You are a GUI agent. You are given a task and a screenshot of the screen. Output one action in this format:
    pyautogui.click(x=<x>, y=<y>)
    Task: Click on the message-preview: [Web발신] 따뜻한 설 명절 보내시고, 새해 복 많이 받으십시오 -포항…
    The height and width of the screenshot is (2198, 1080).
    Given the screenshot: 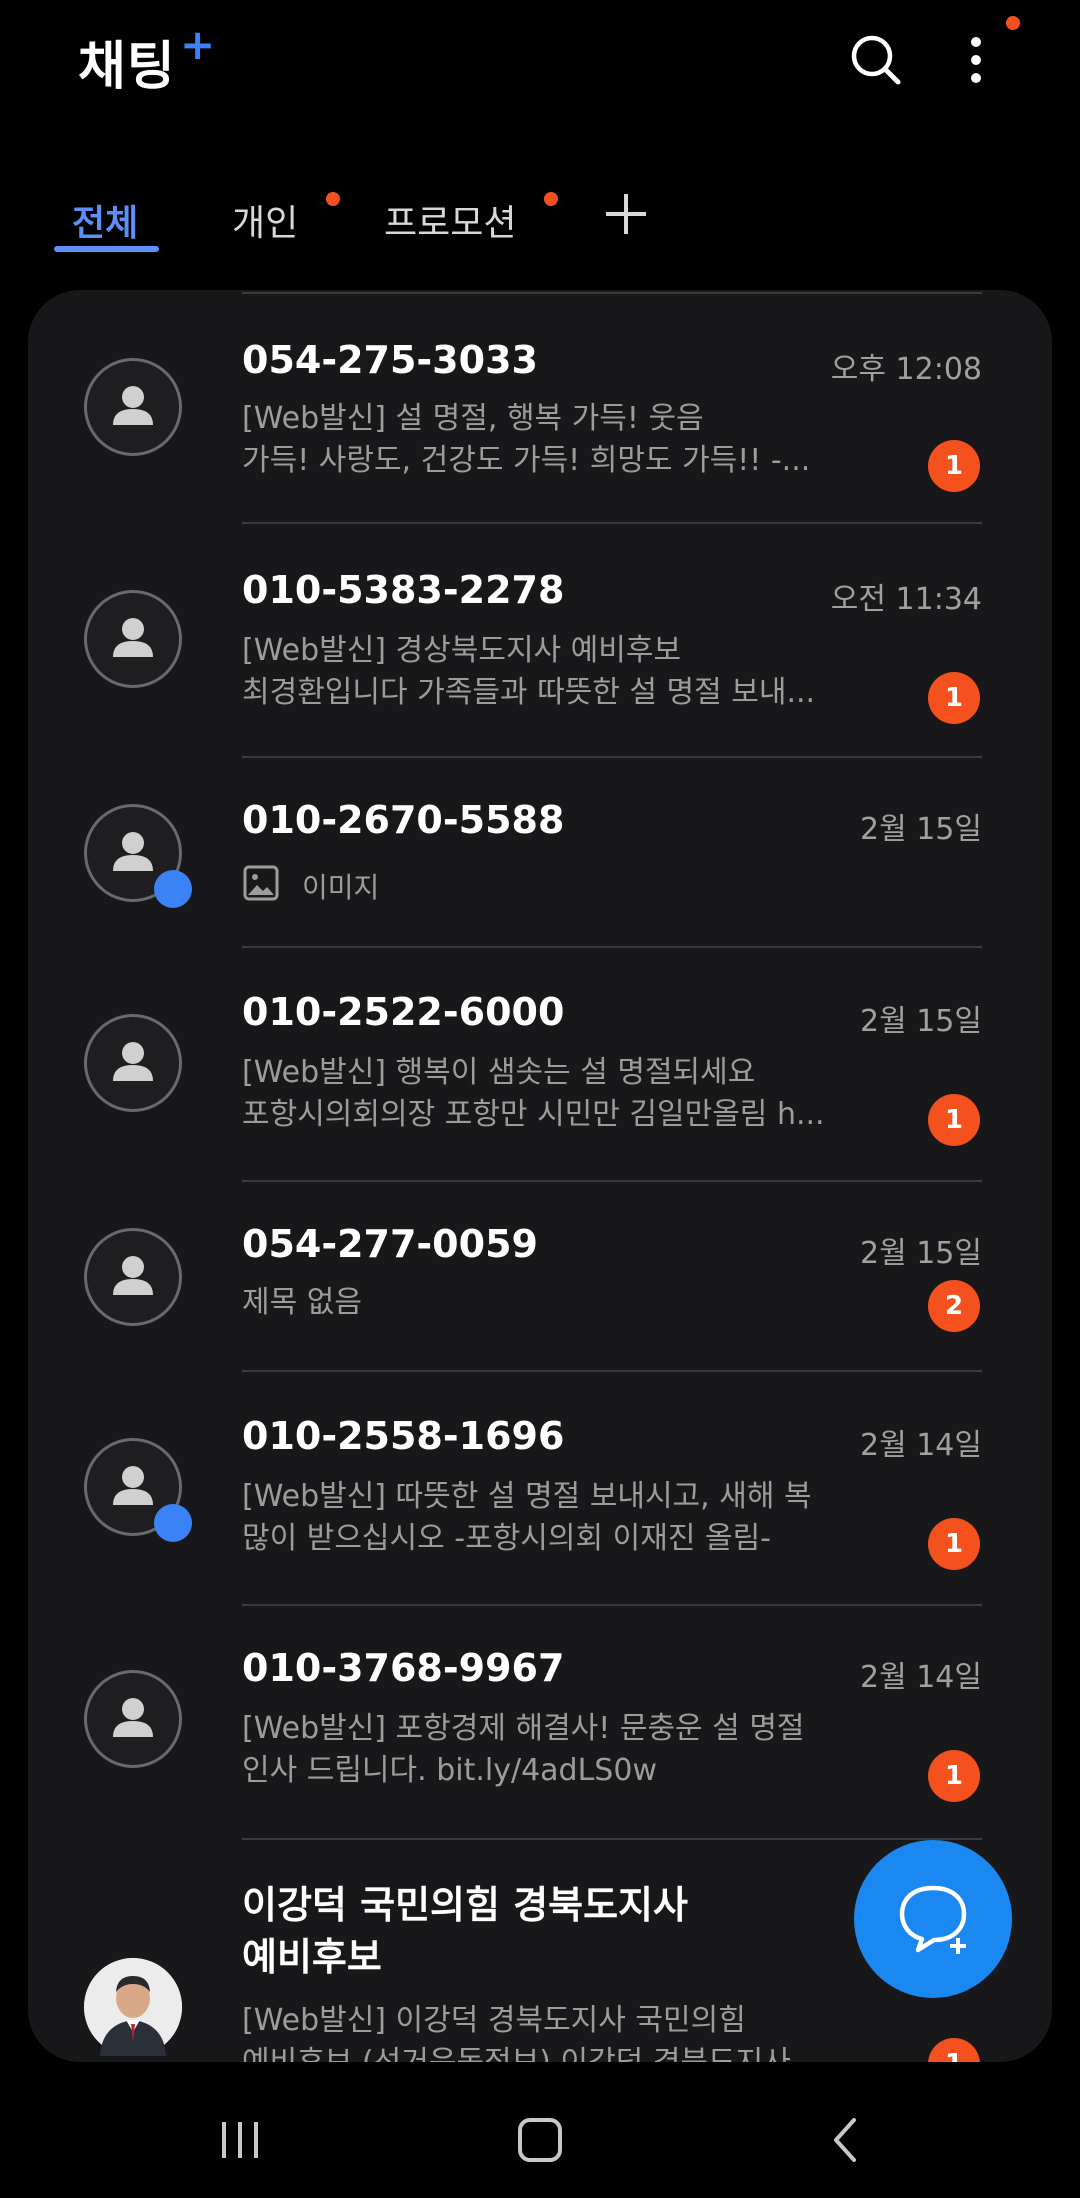 What is the action you would take?
    pyautogui.click(x=527, y=1517)
    